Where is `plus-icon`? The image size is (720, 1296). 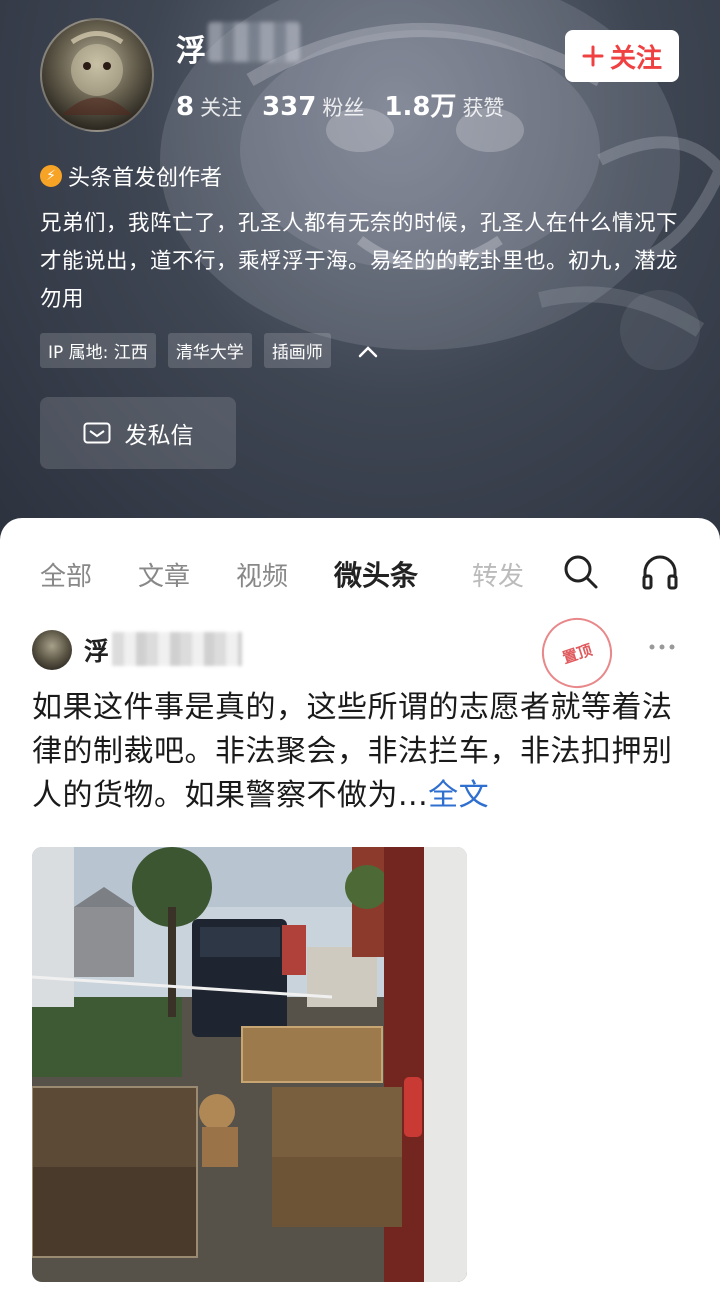 plus-icon is located at coordinates (593, 56).